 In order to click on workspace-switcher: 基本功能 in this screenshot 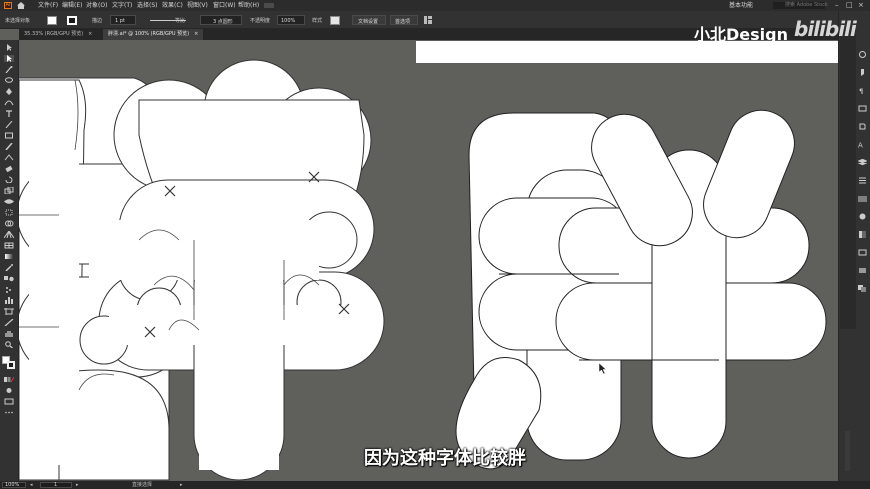, I will do `click(741, 5)`.